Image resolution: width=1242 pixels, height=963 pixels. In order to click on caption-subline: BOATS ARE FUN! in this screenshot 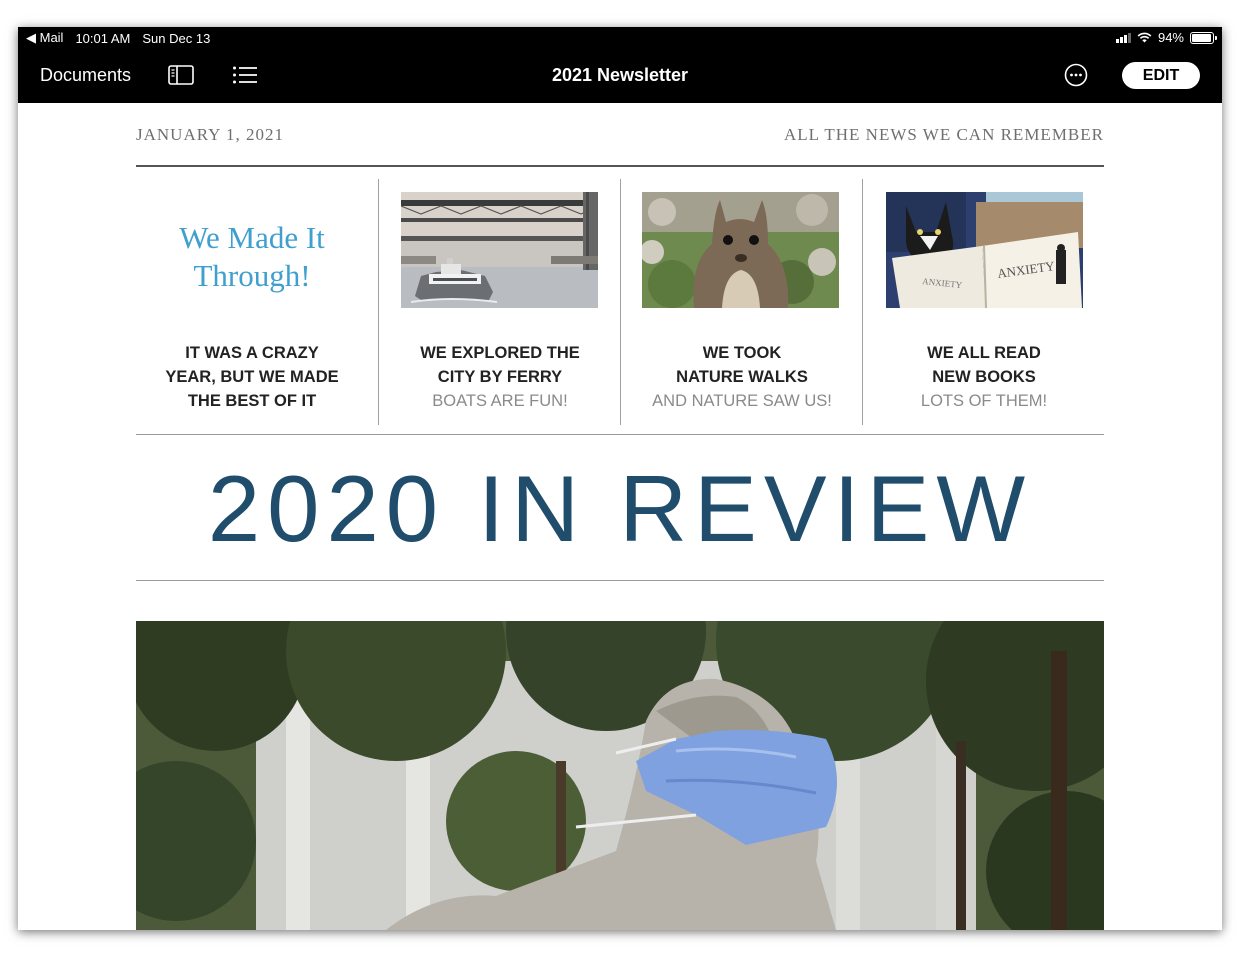, I will do `click(500, 401)`.